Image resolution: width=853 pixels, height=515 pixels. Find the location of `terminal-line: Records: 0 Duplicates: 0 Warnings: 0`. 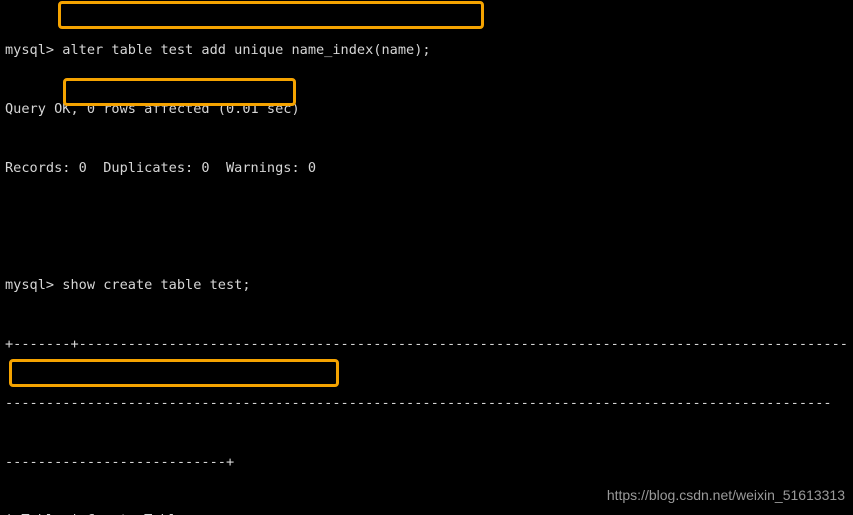

terminal-line: Records: 0 Duplicates: 0 Warnings: 0 is located at coordinates (160, 167).